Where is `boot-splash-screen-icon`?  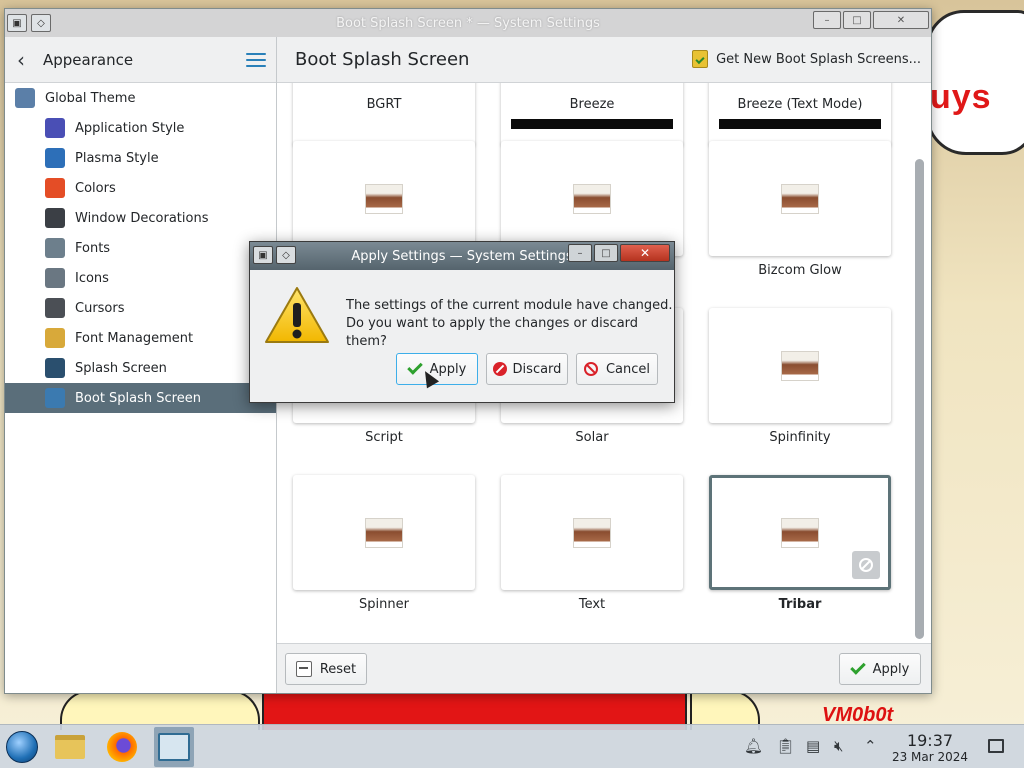
boot-splash-screen-icon is located at coordinates (55, 398).